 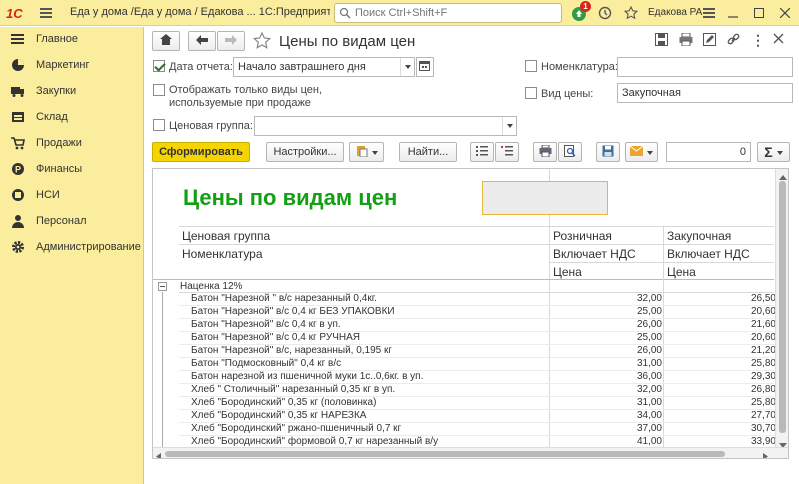 What do you see at coordinates (649, 428) in the screenshot?
I see `row-retail-price: 37,00` at bounding box center [649, 428].